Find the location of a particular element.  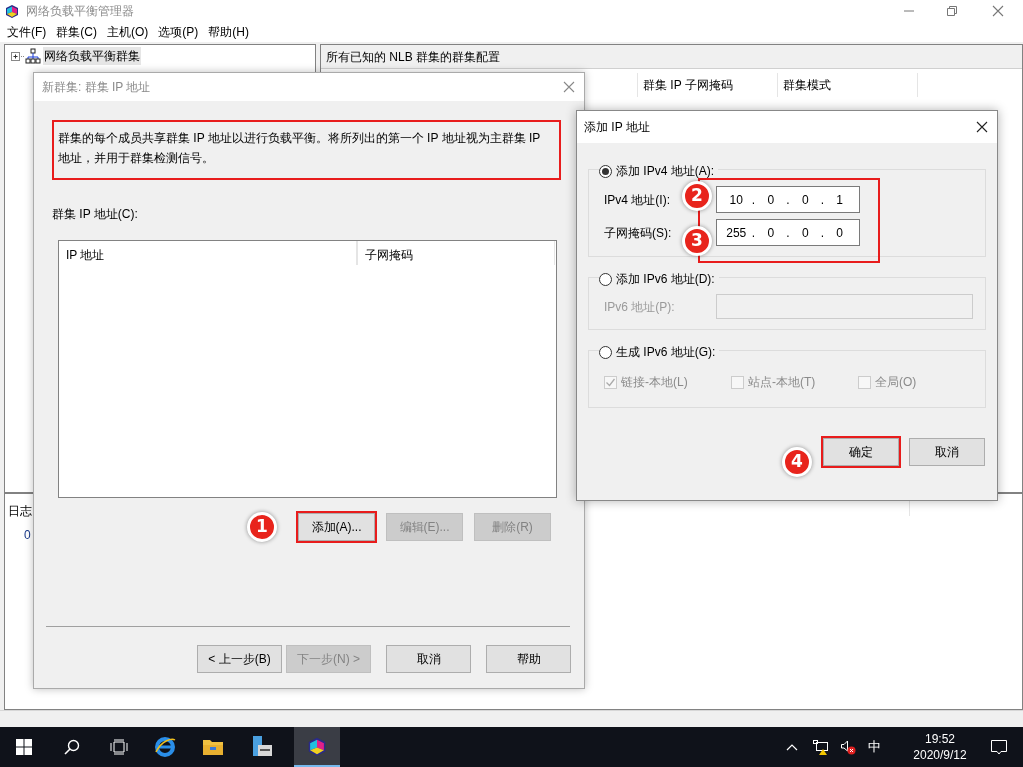

log-entry-text: 0 is located at coordinates (27, 535).